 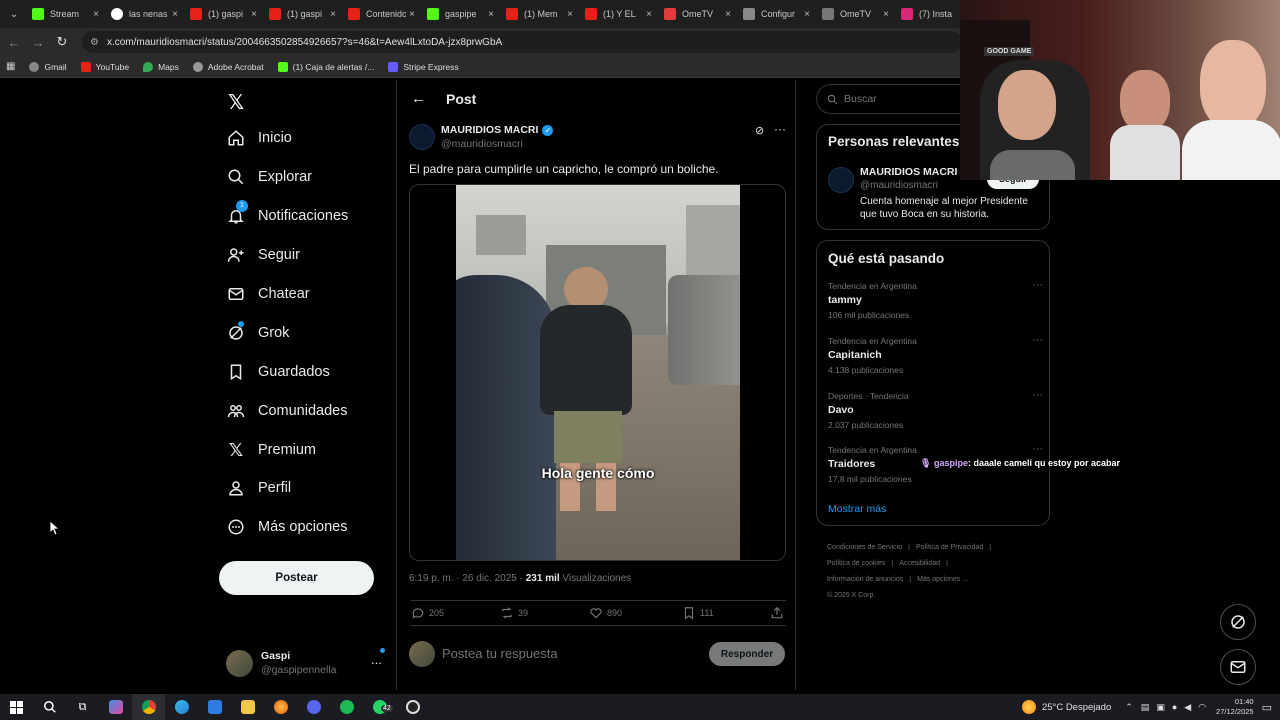 What do you see at coordinates (280, 707) in the screenshot?
I see `taskbar-app-firefox` at bounding box center [280, 707].